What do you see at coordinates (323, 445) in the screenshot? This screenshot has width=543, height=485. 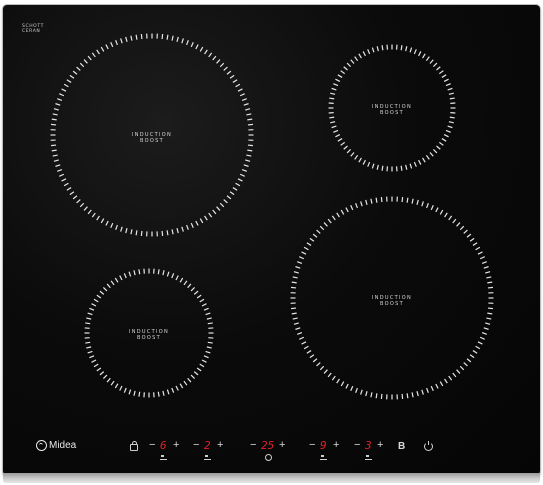 I see `zone3-level-display: 9` at bounding box center [323, 445].